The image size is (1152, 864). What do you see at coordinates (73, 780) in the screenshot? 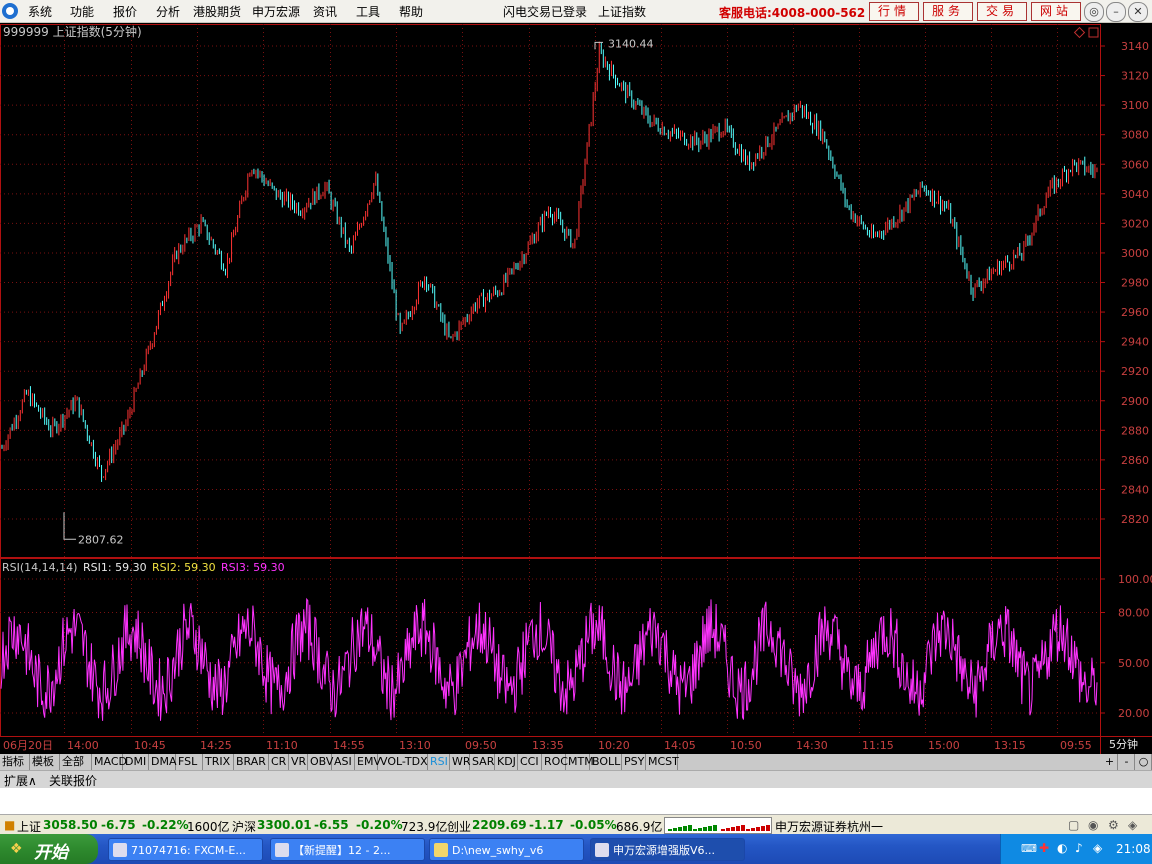
I see `related-quotes-tab: 关联报价` at bounding box center [73, 780].